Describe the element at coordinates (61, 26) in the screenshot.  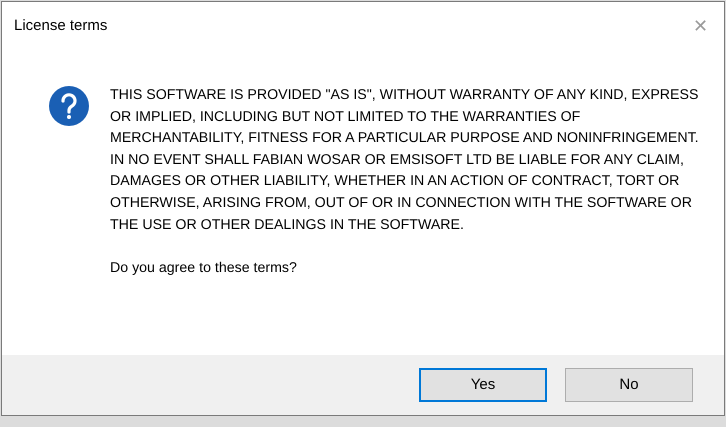
I see `window-title: License terms` at that location.